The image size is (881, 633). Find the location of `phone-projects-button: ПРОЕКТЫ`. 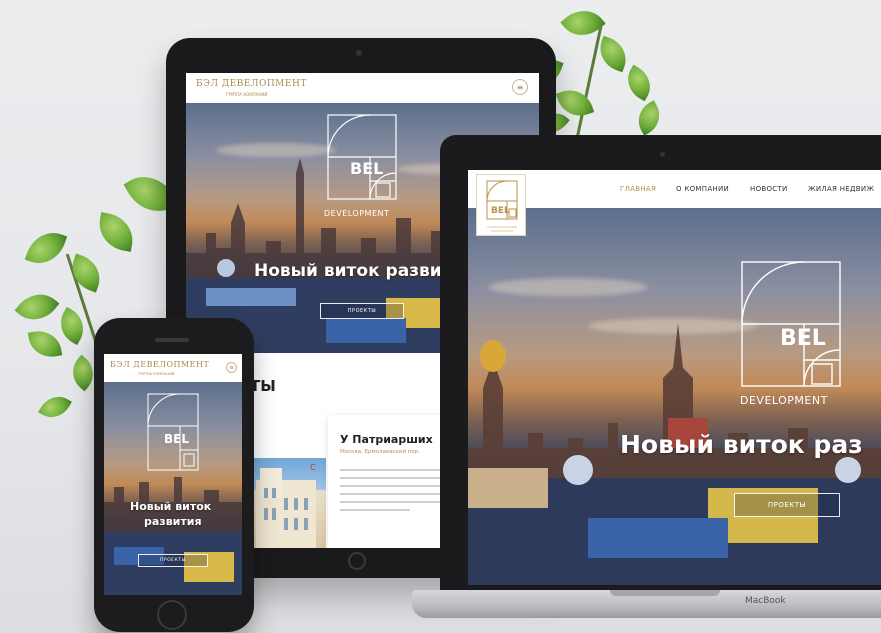

phone-projects-button: ПРОЕКТЫ is located at coordinates (173, 560).